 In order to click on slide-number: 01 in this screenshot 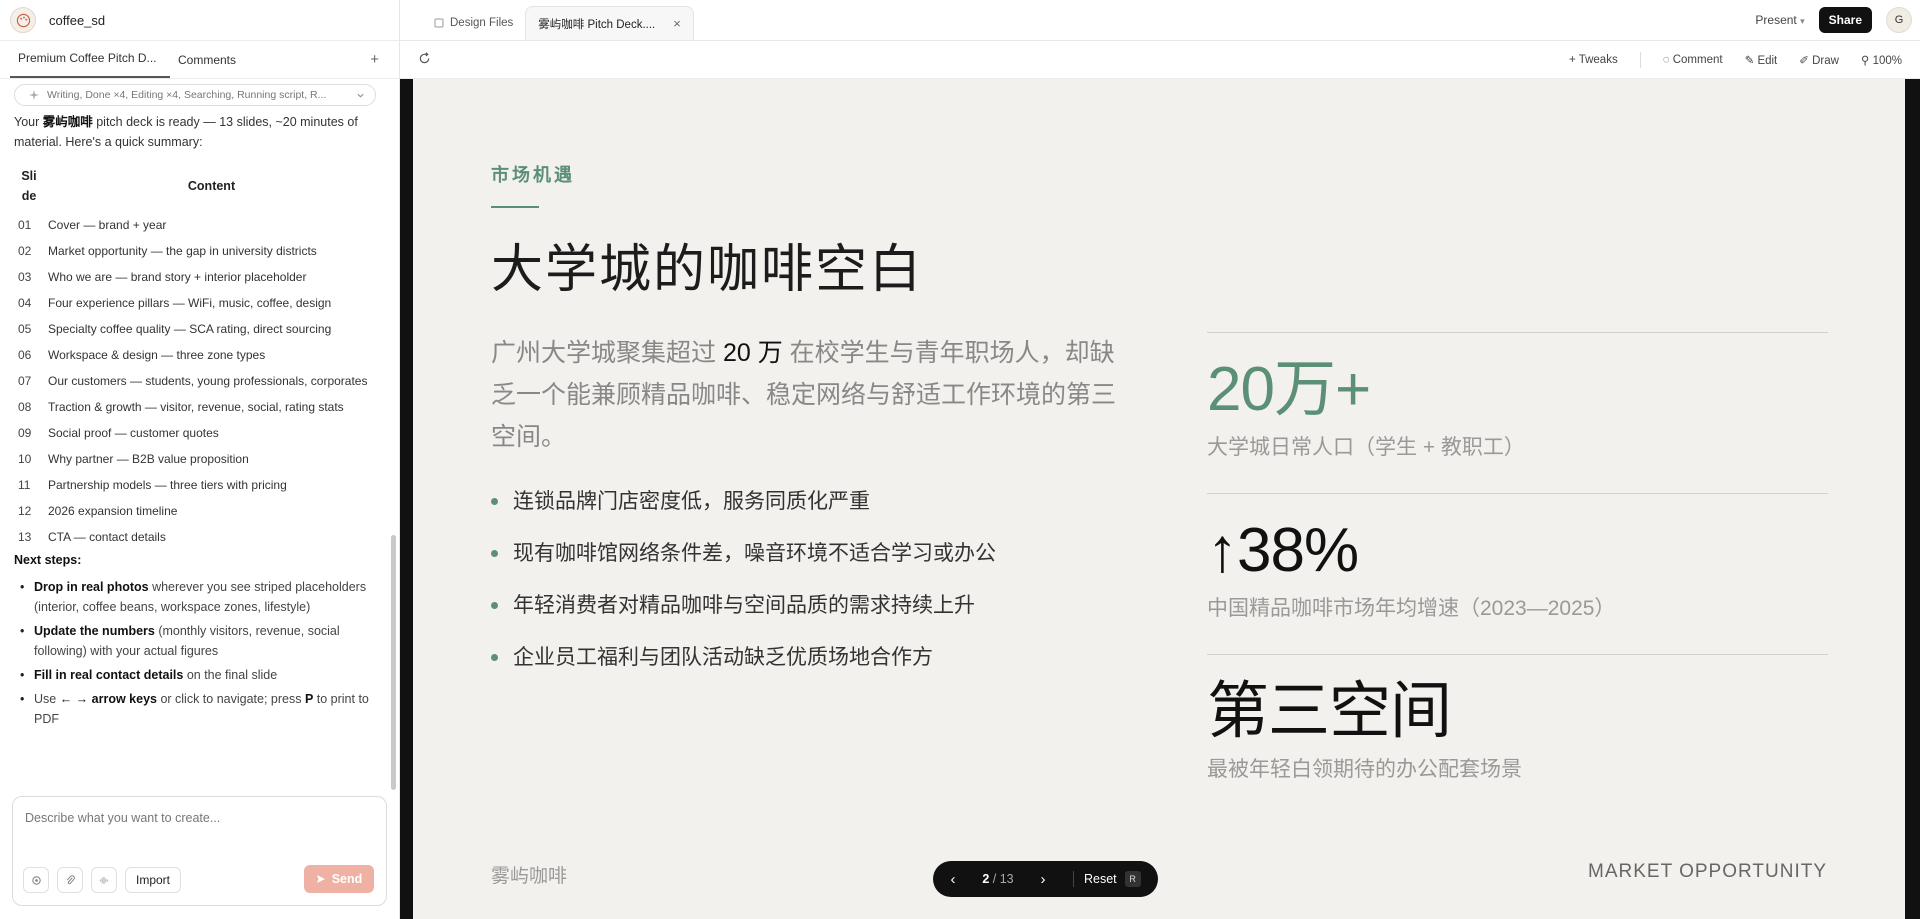, I will do `click(25, 225)`.